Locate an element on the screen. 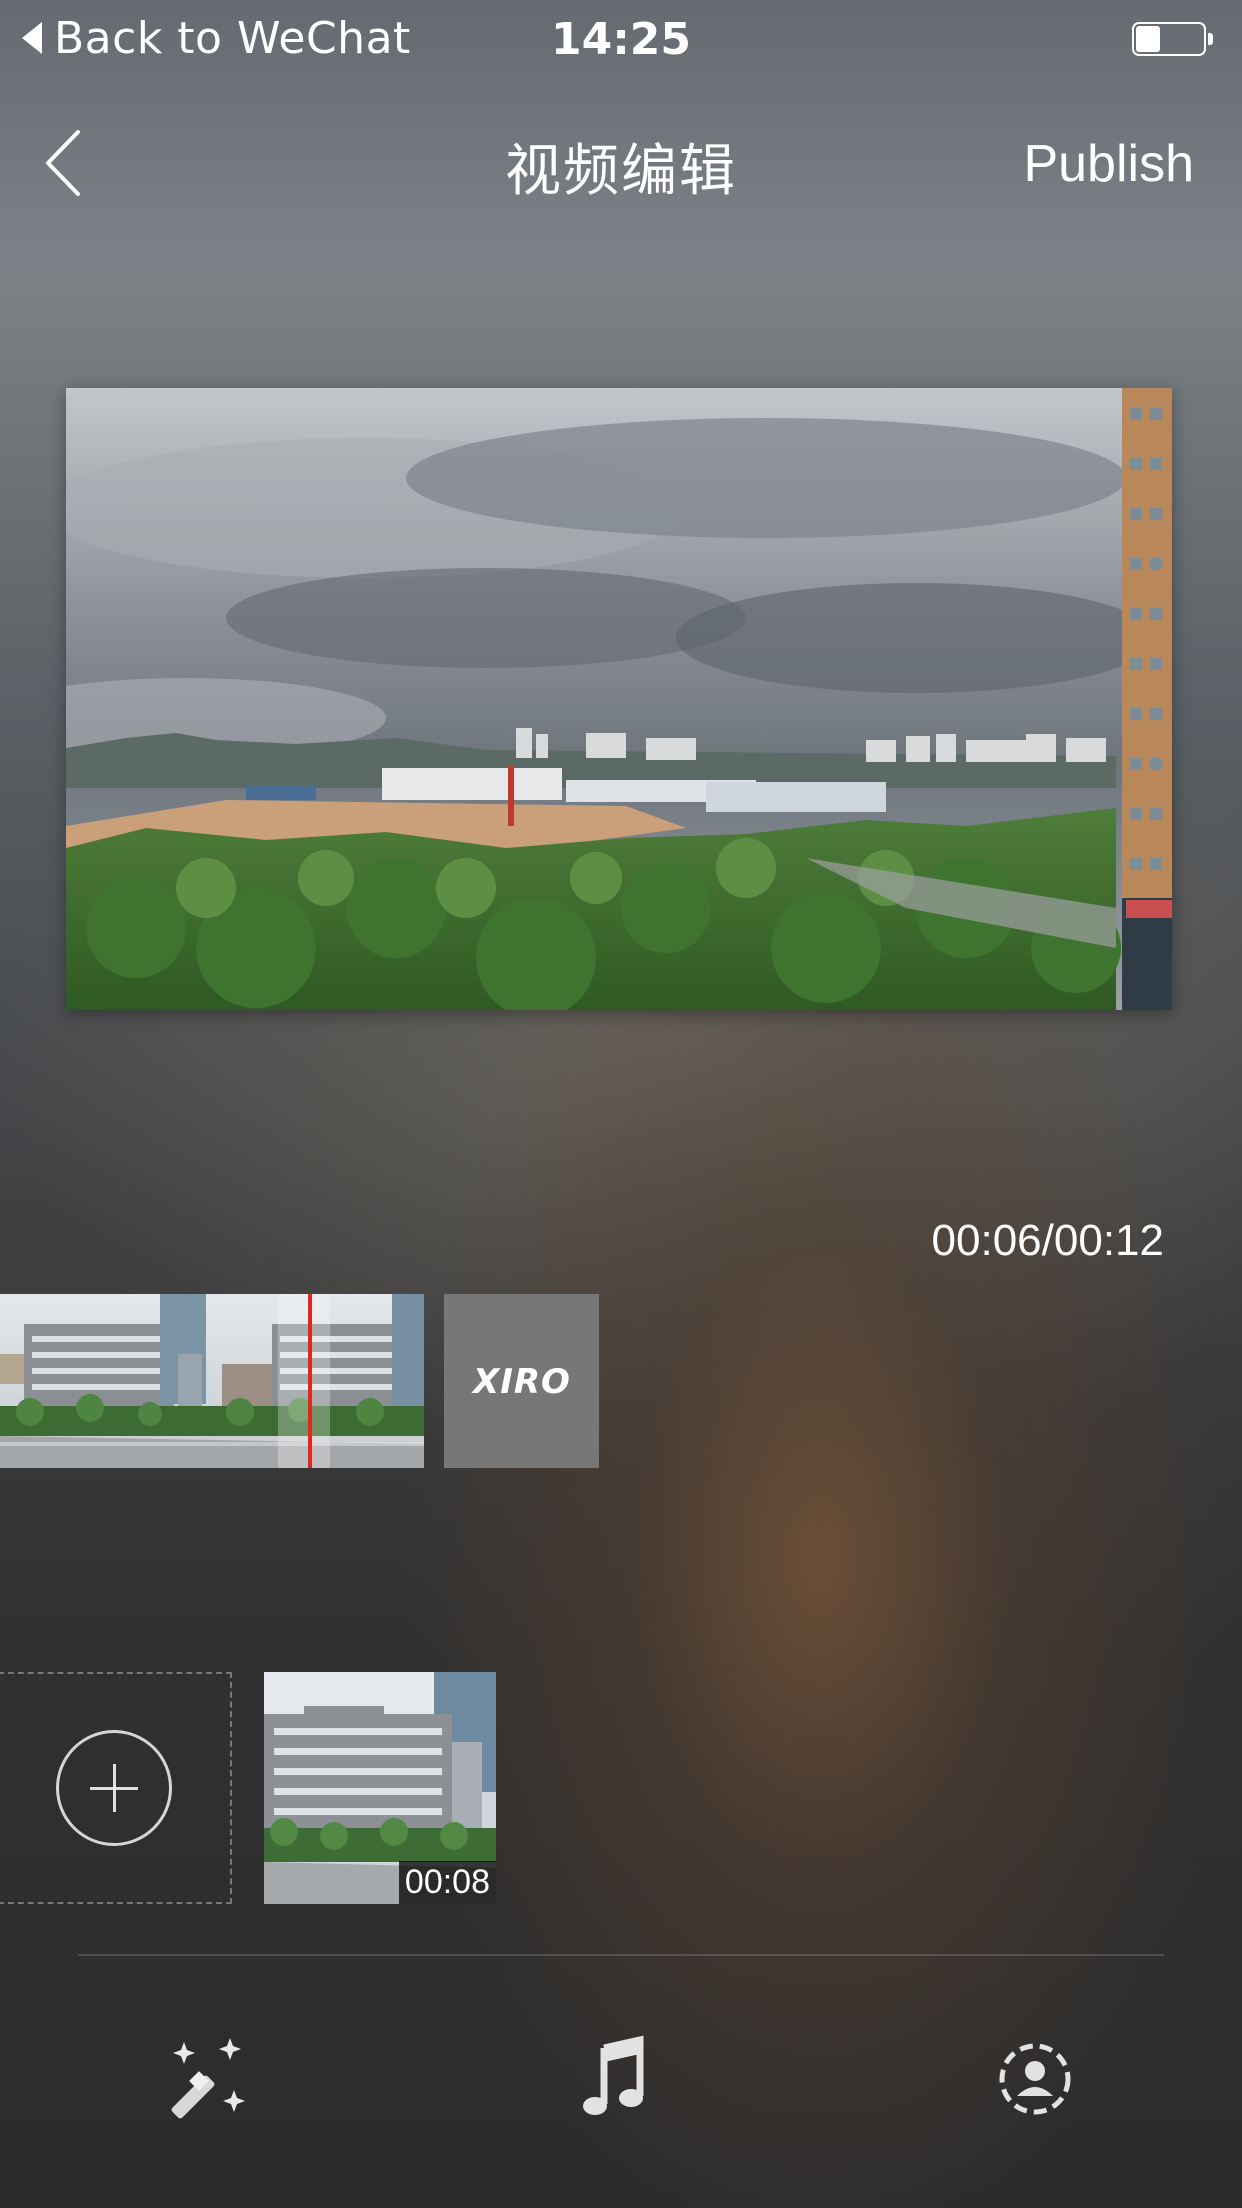 Image resolution: width=1242 pixels, height=2208 pixels. playhead-highlight is located at coordinates (304, 1381).